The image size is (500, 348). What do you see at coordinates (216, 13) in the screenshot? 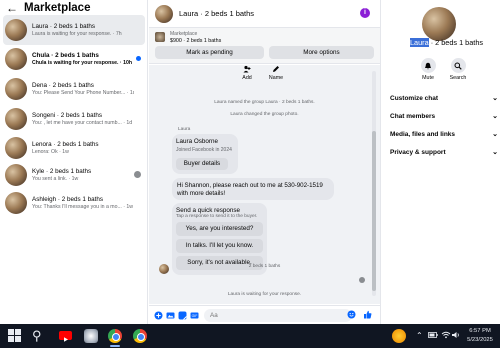
I see `chat-title: Laura · 2 beds 1 baths` at bounding box center [216, 13].